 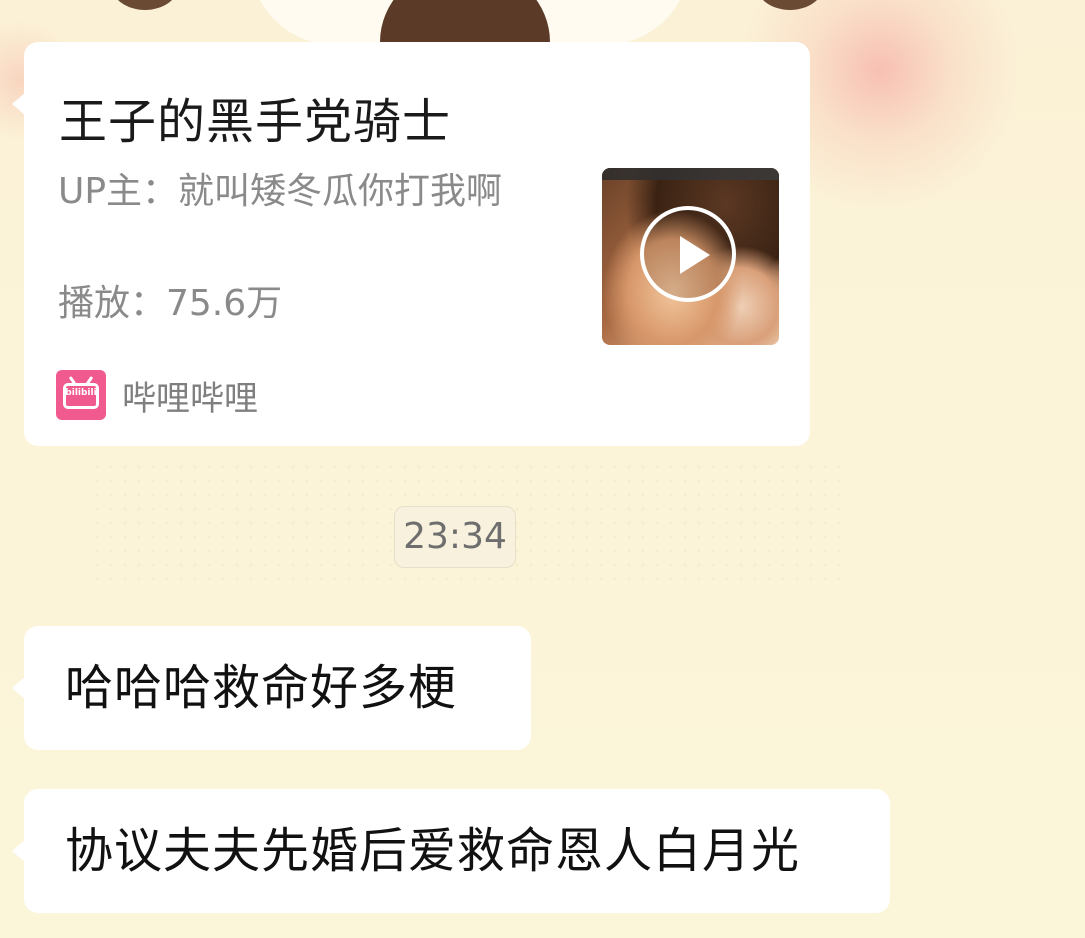 I want to click on bilibili-logo-text: bilibili, so click(x=81, y=393).